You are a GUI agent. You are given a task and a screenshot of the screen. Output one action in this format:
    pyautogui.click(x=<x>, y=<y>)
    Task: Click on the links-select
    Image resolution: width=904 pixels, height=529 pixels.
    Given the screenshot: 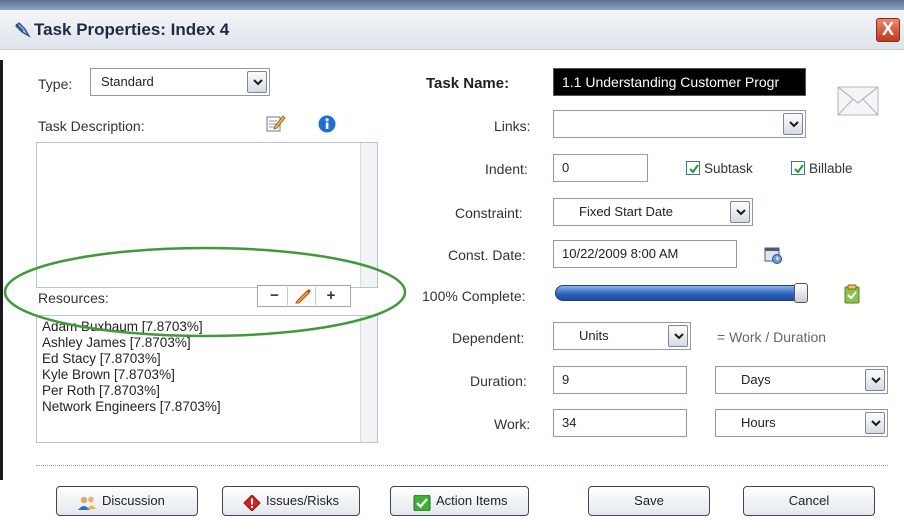 What is the action you would take?
    pyautogui.click(x=679, y=124)
    